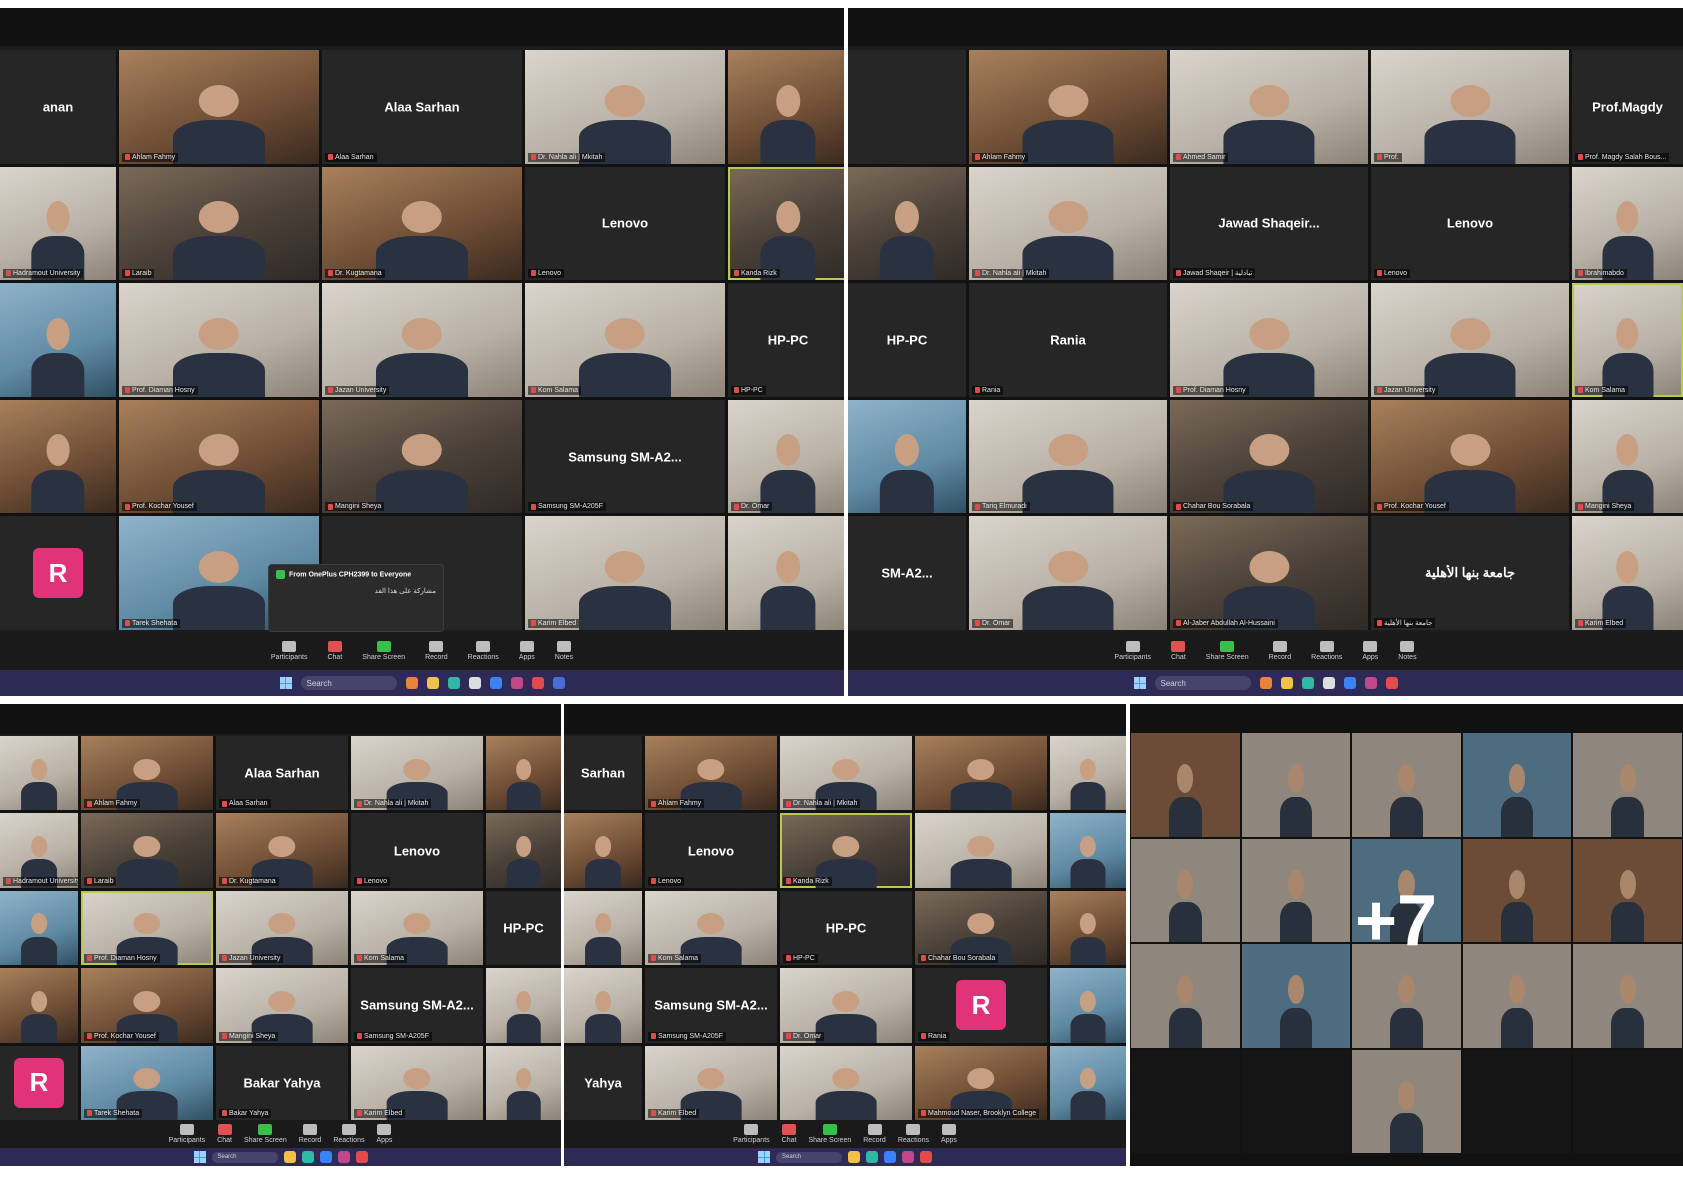 The height and width of the screenshot is (1184, 1683). Describe the element at coordinates (282, 1082) in the screenshot. I see `participant-tile: Bakar Yahya Bakar Yahya` at that location.